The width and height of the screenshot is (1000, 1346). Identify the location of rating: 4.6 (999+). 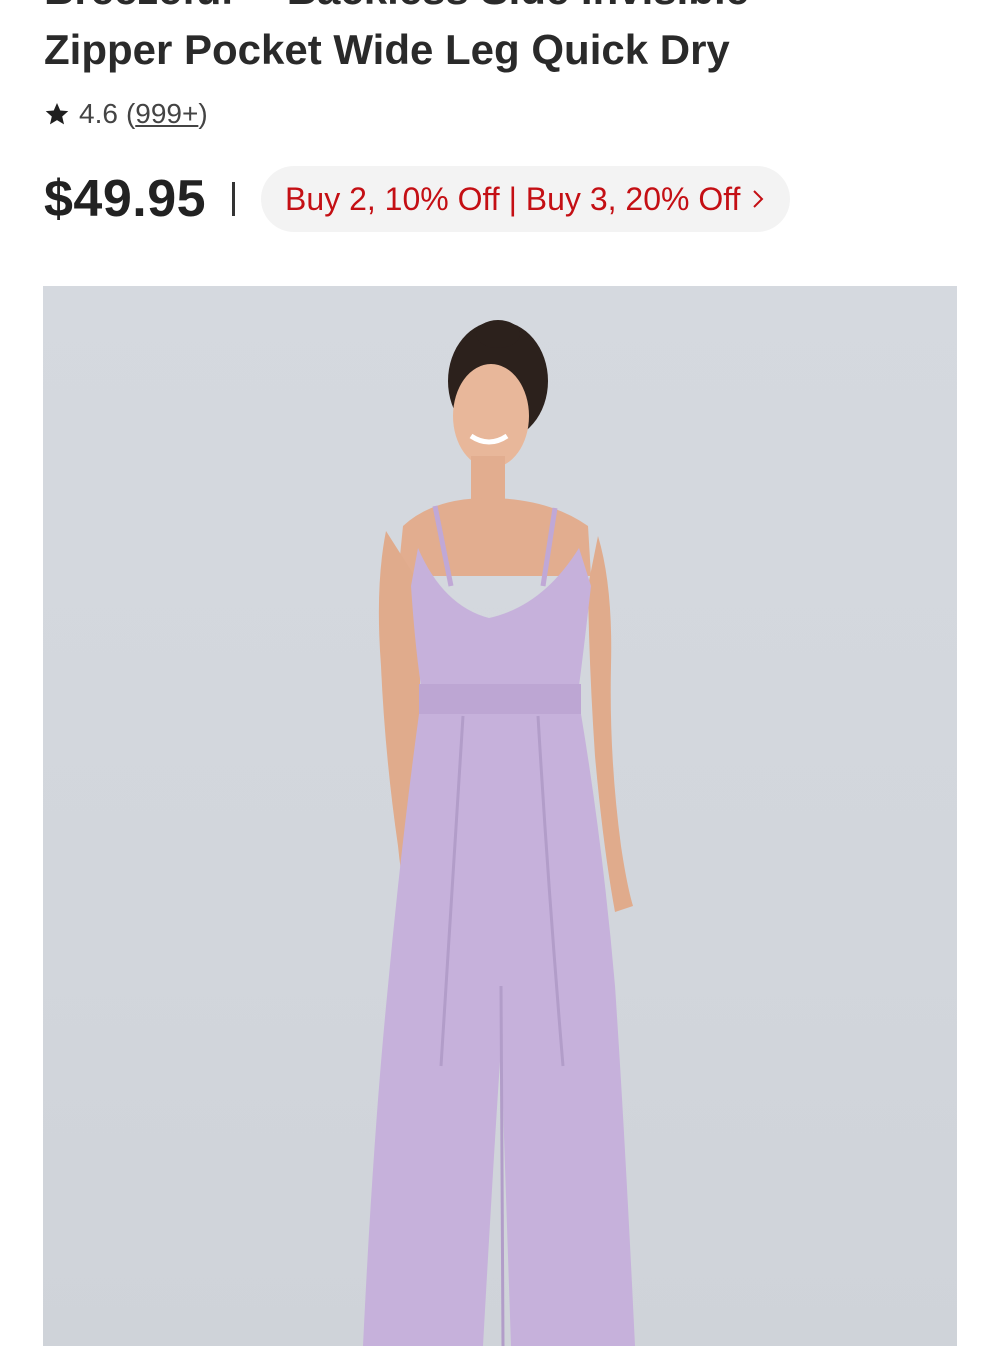
(126, 114).